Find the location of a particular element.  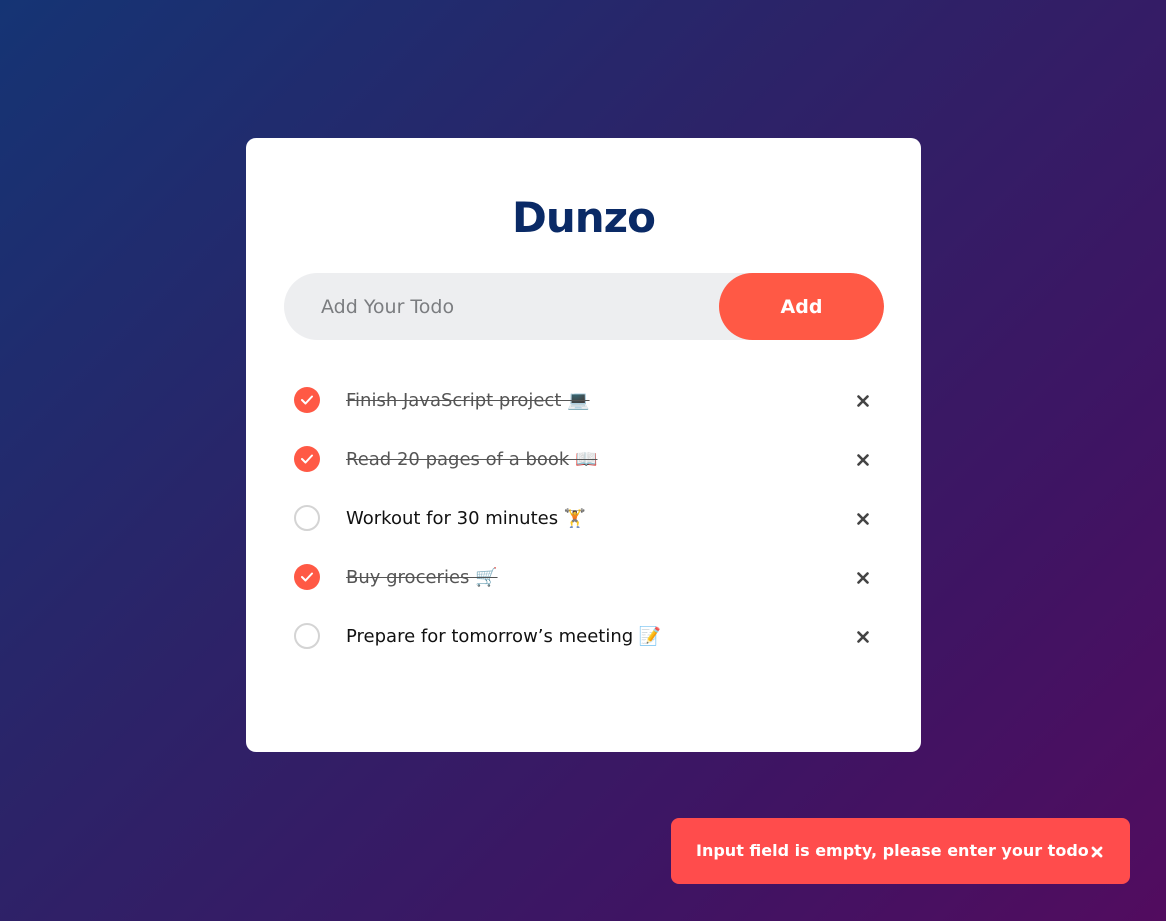

todo-item: Finish JavaScript project 💻 is located at coordinates (584, 401).